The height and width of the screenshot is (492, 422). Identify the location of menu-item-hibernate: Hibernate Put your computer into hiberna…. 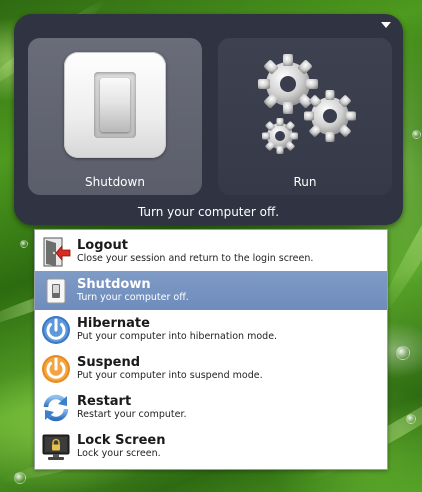
(211, 329).